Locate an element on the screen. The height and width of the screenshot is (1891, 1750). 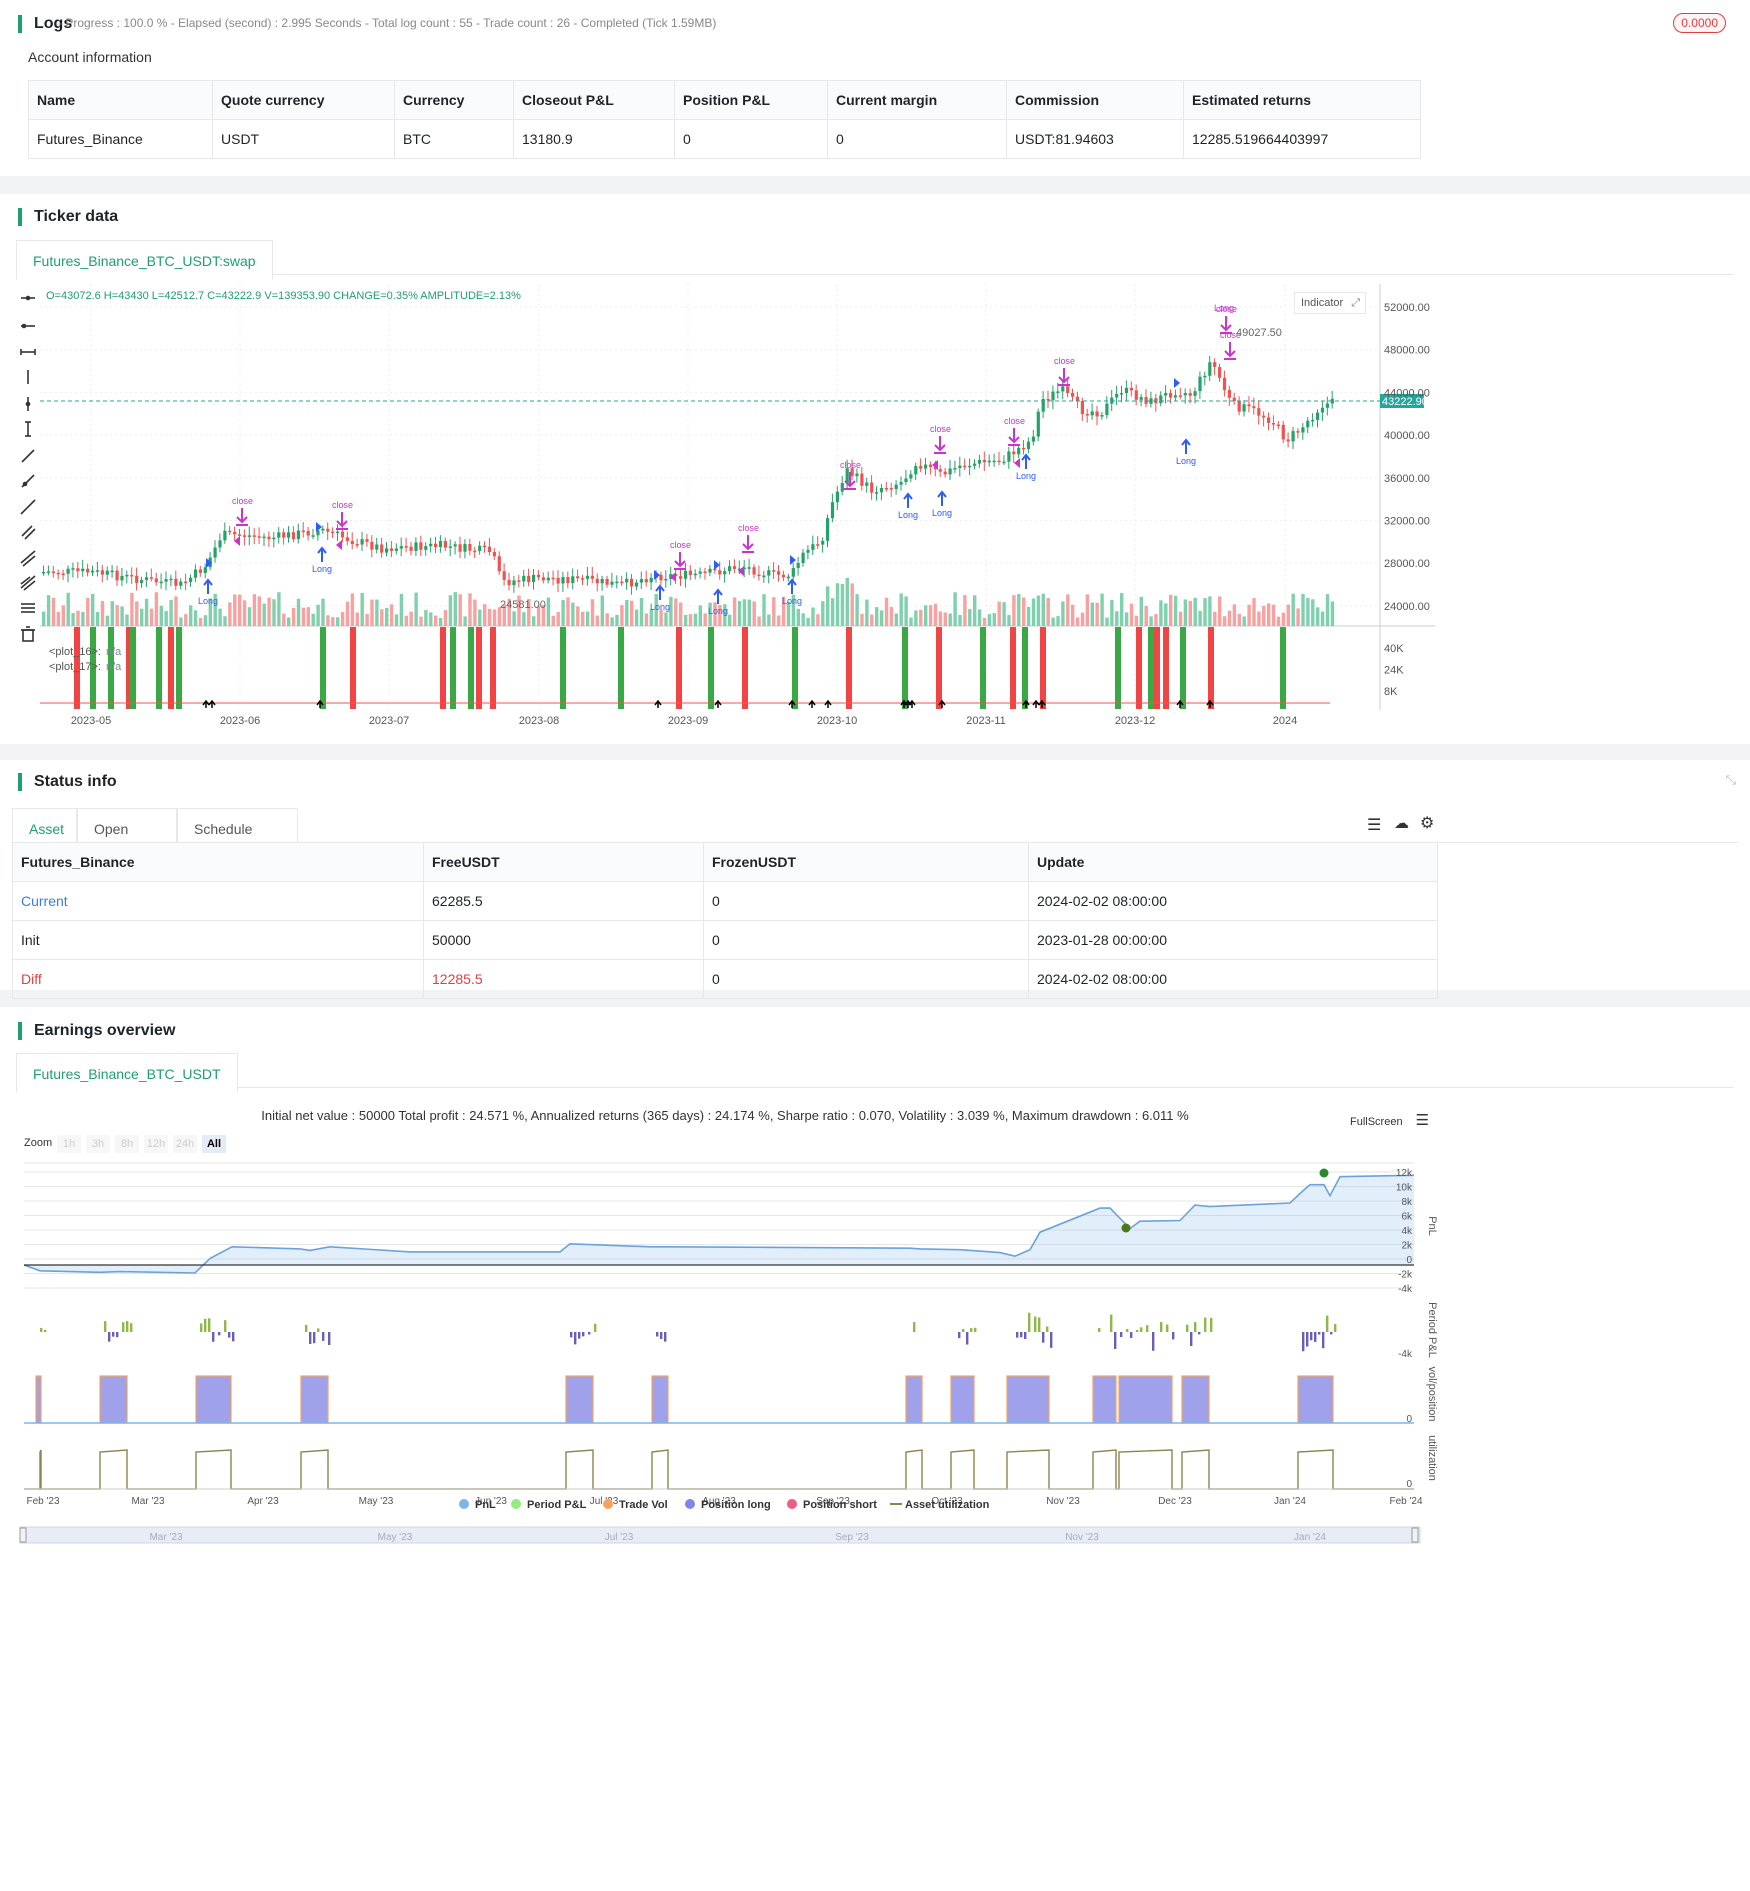
pnl-tick-label: 0 is located at coordinates (1409, 1260).